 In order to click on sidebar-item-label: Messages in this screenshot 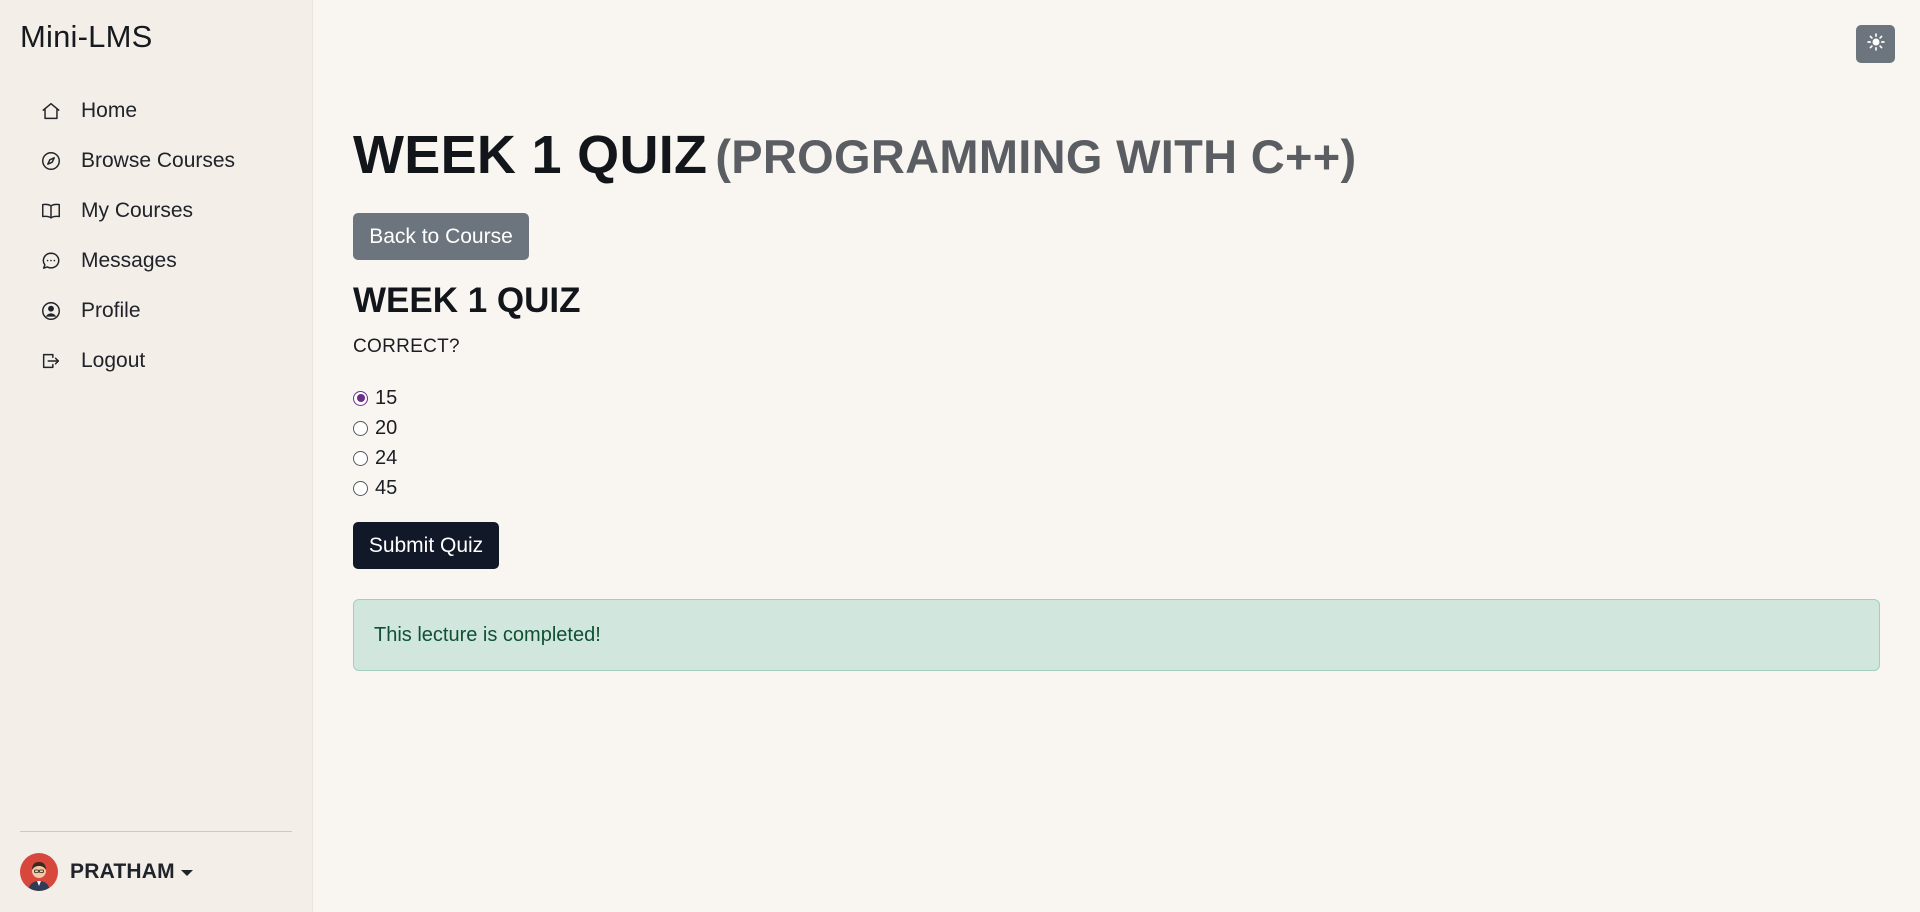, I will do `click(129, 260)`.